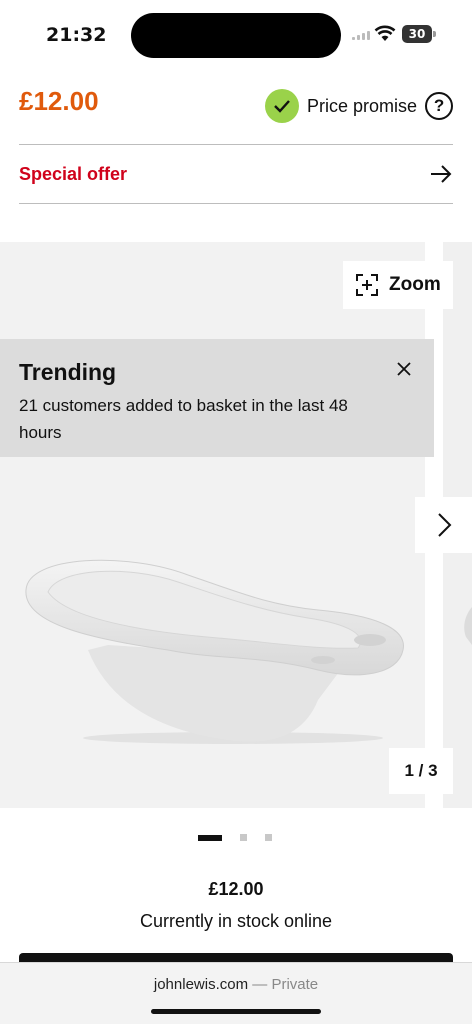  I want to click on special-offer-label: Special offer, so click(73, 173).